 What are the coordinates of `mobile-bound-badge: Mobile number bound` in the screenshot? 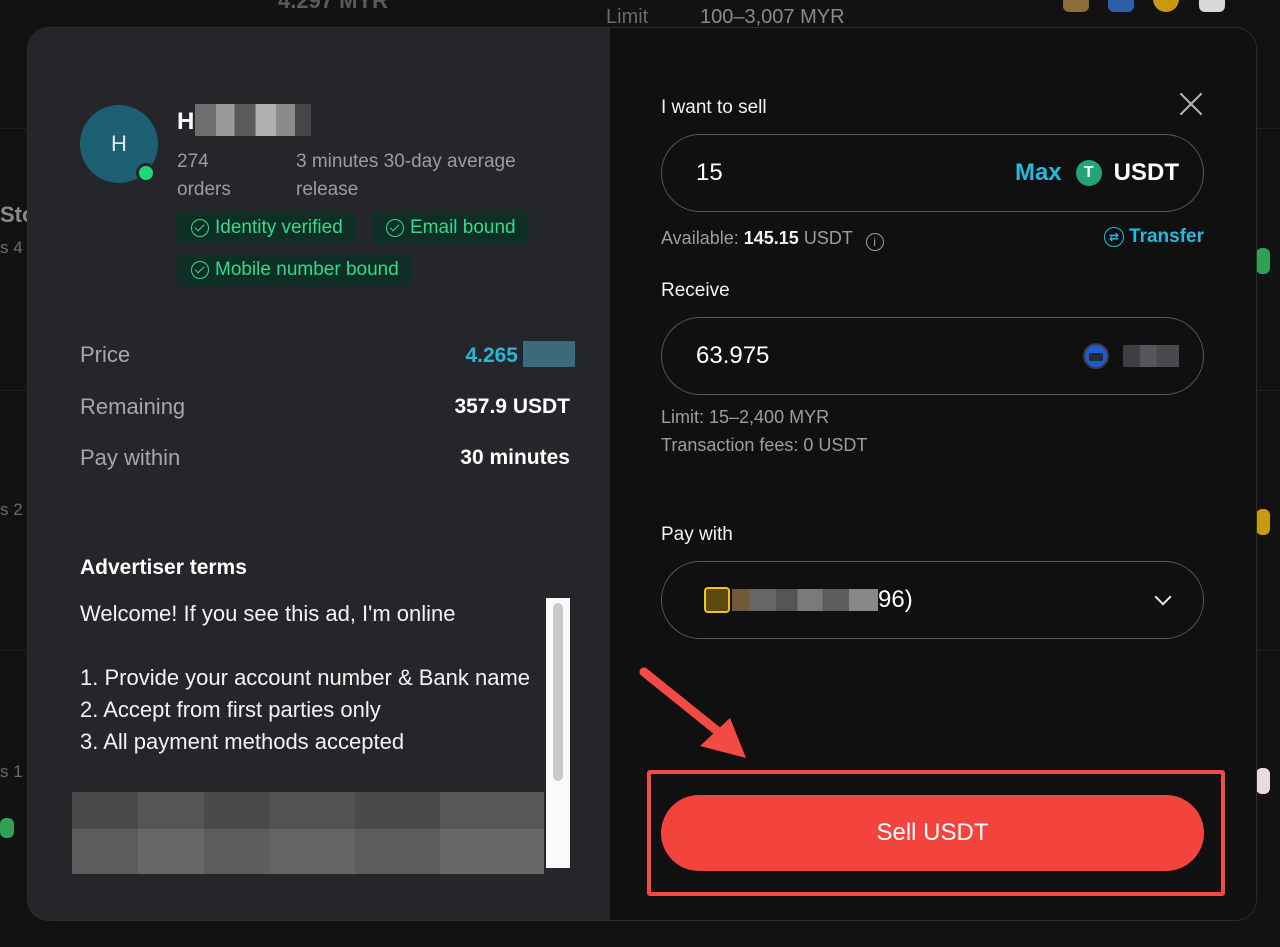 It's located at (294, 270).